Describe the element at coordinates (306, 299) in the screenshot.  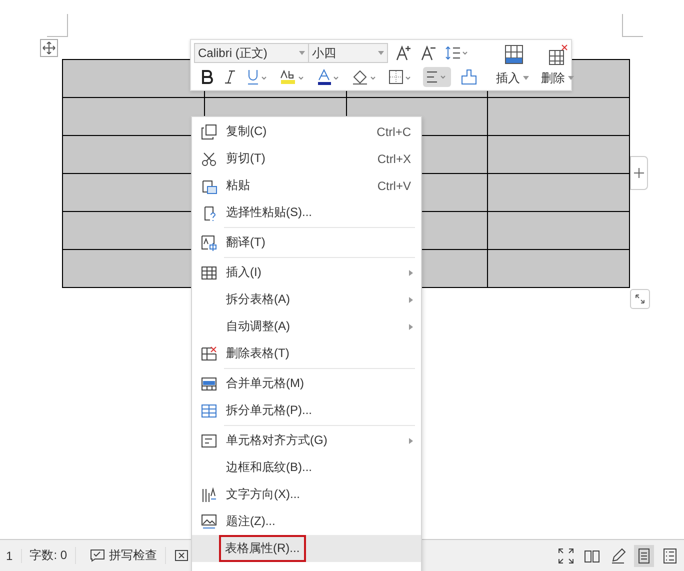
I see `menu-item: 拆分表格(A)` at that location.